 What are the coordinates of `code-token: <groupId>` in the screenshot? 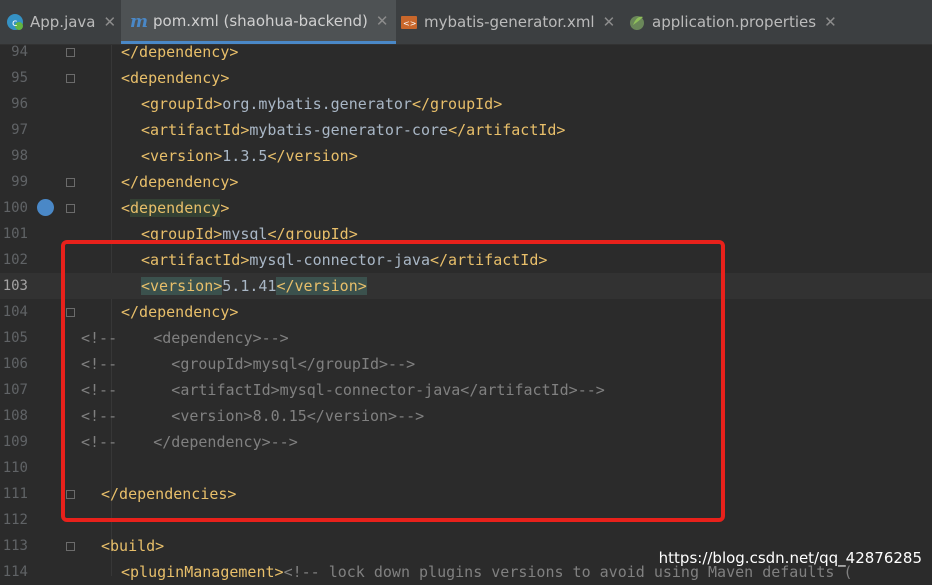 It's located at (182, 104).